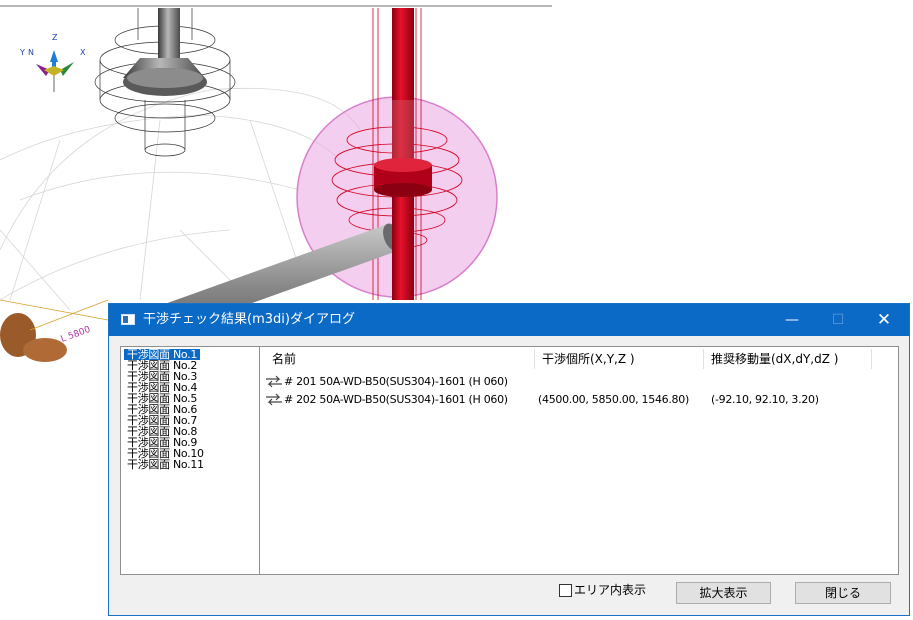 The width and height of the screenshot is (913, 620). I want to click on column-header-name: 名前, so click(284, 359).